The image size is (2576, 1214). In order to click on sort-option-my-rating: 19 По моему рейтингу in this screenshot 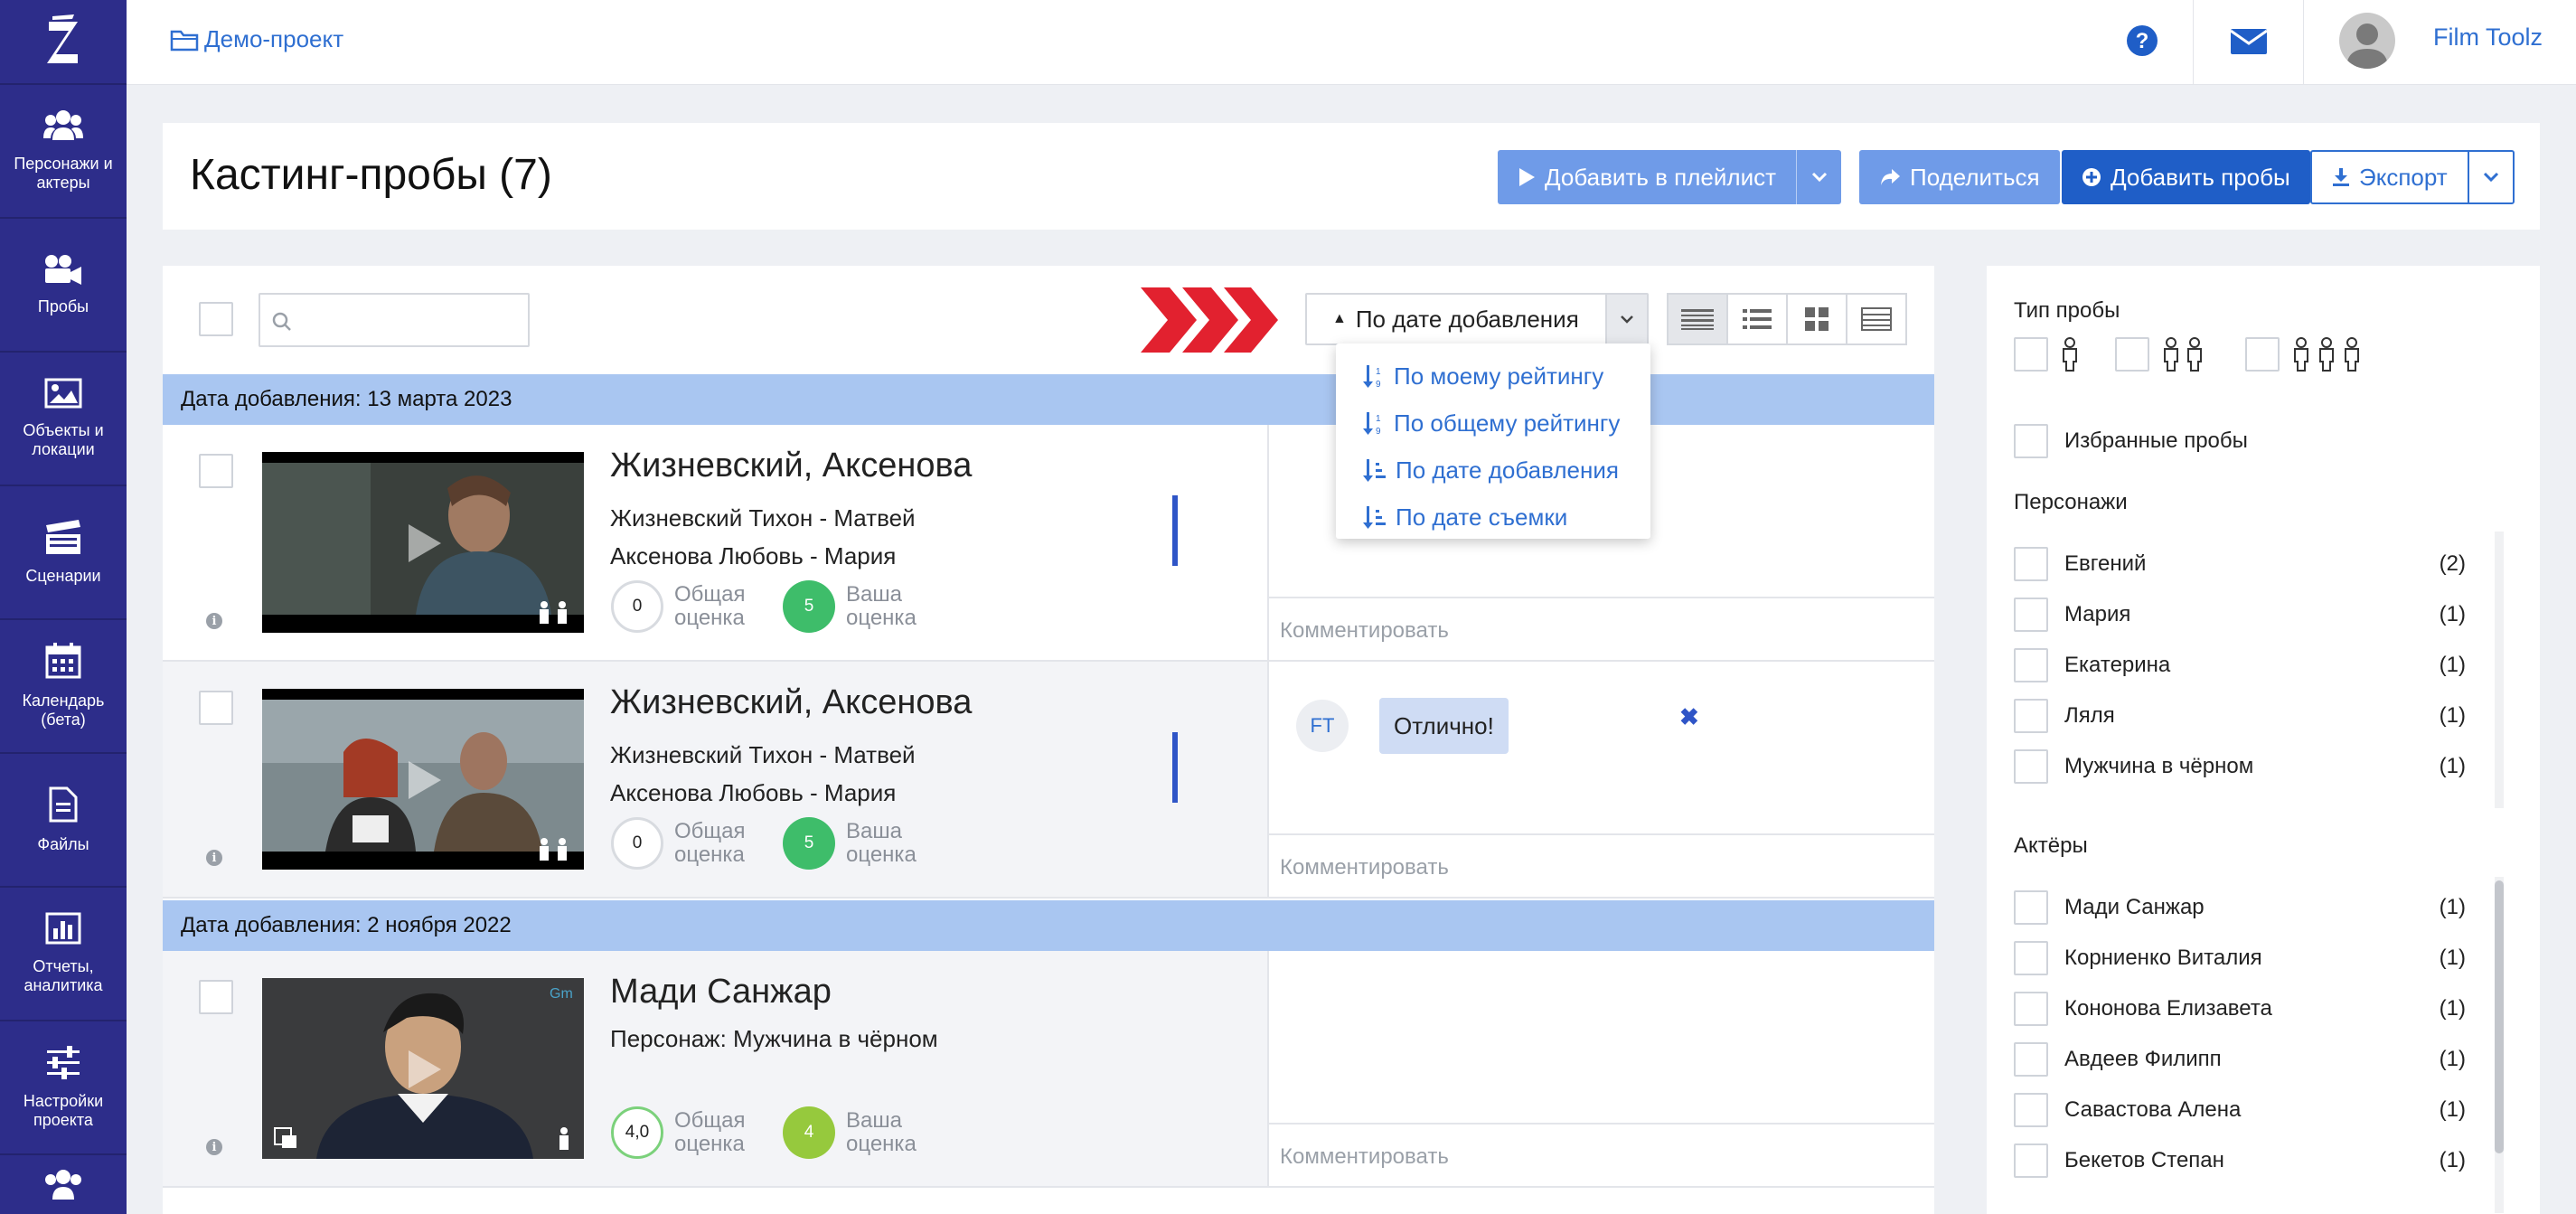, I will do `click(1493, 377)`.